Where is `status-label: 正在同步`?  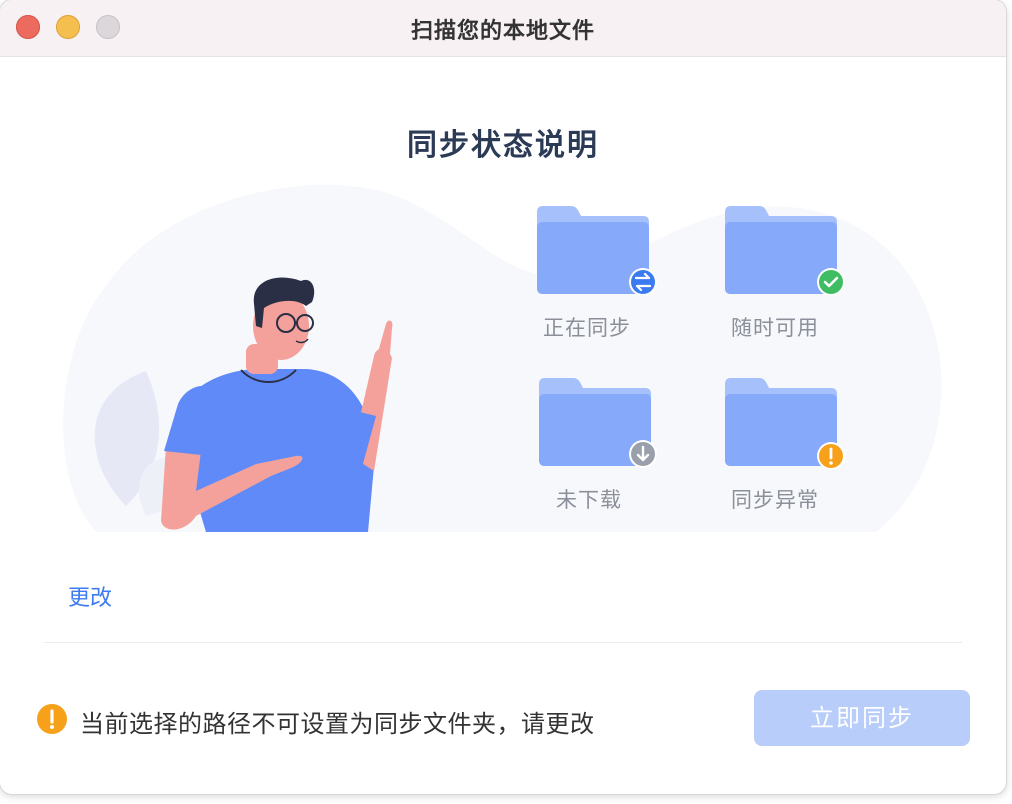
status-label: 正在同步 is located at coordinates (587, 328).